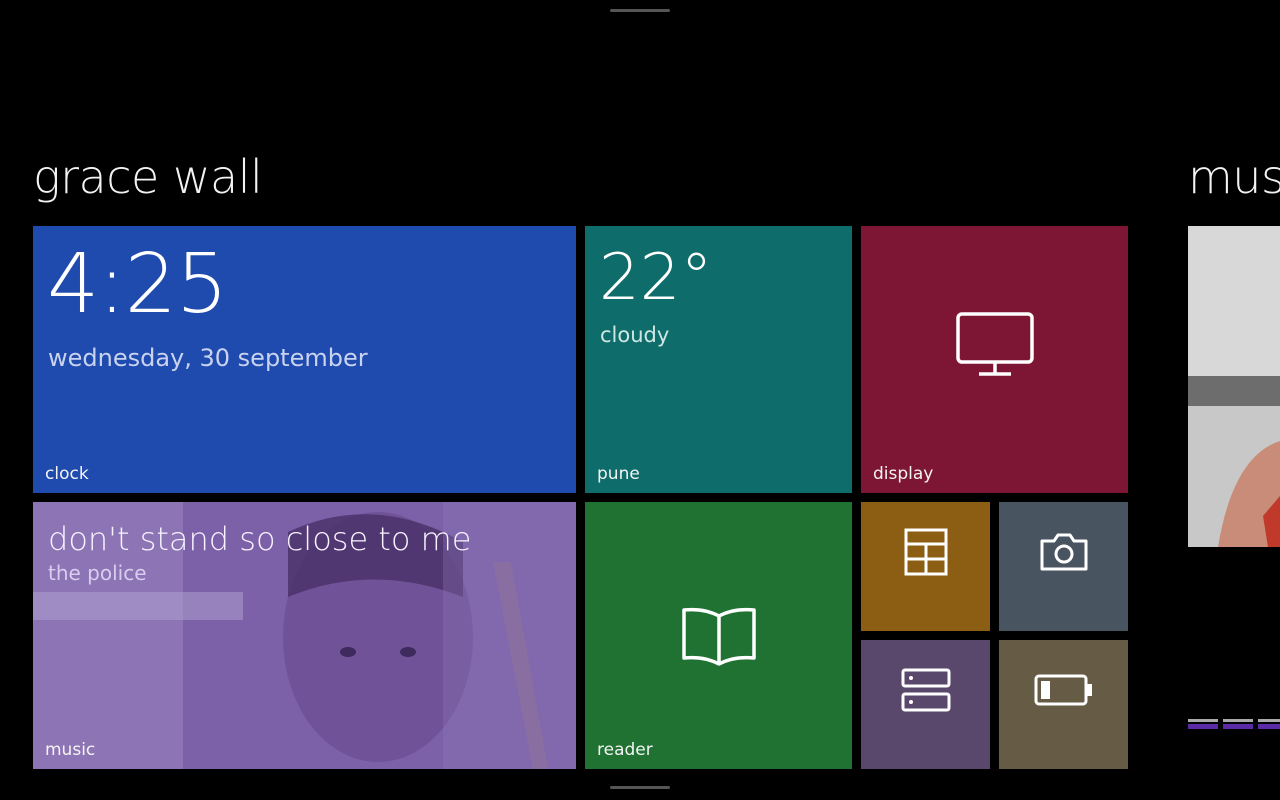  What do you see at coordinates (70, 750) in the screenshot?
I see `music-tile-label: music` at bounding box center [70, 750].